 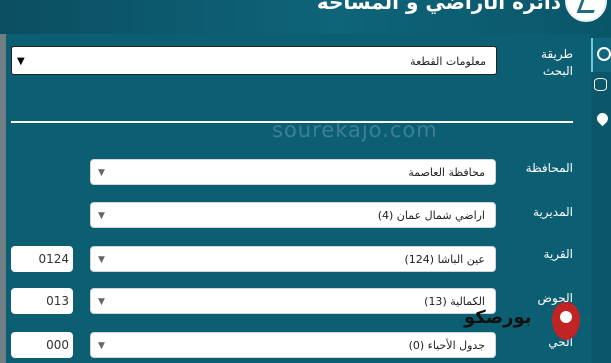 What do you see at coordinates (601, 55) in the screenshot?
I see `search-icon` at bounding box center [601, 55].